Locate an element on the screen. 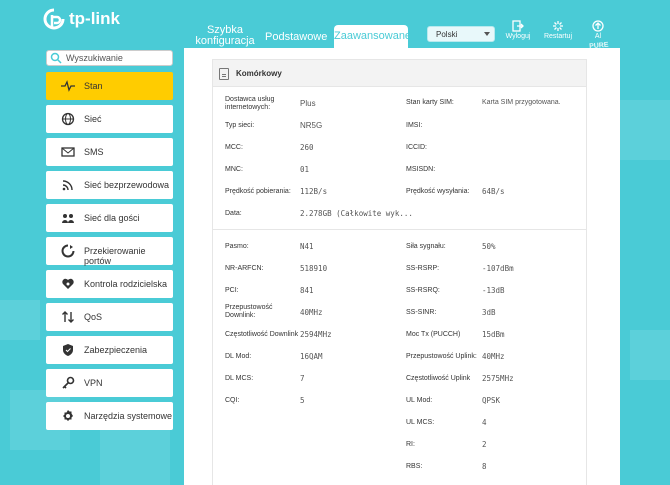 This screenshot has height=485, width=670. tx-power-value: 15dBm is located at coordinates (493, 334).